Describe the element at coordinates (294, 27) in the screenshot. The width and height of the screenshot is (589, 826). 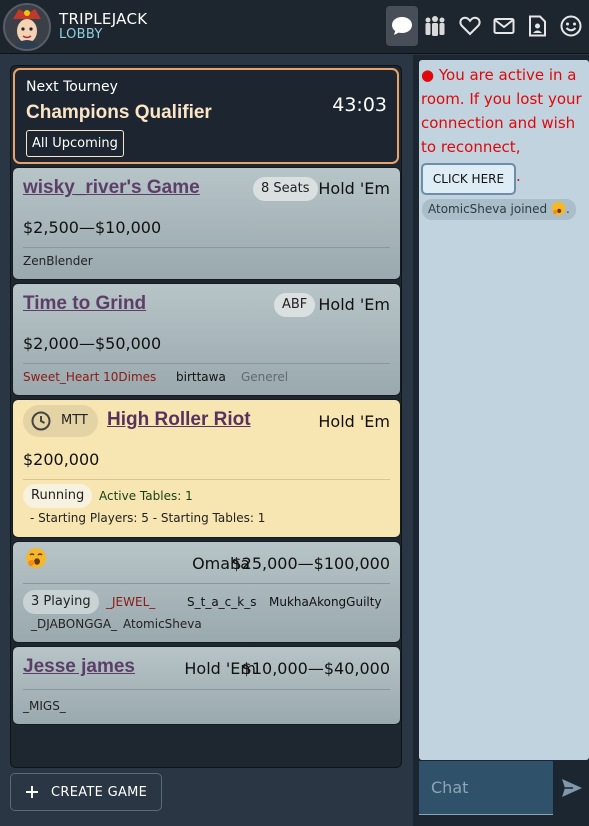
I see `app-header: TRIPLEJACK LOBBY` at that location.